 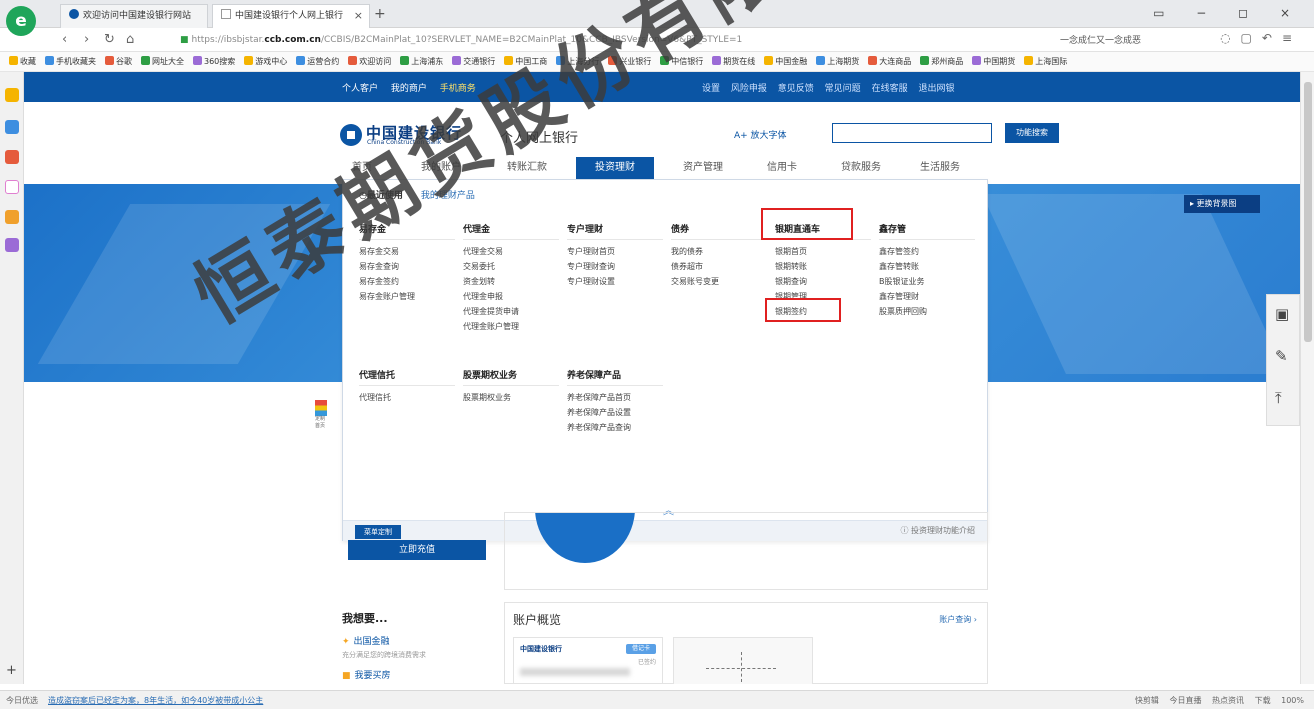 What do you see at coordinates (118, 61) in the screenshot?
I see `favorite-item: 谷歌` at bounding box center [118, 61].